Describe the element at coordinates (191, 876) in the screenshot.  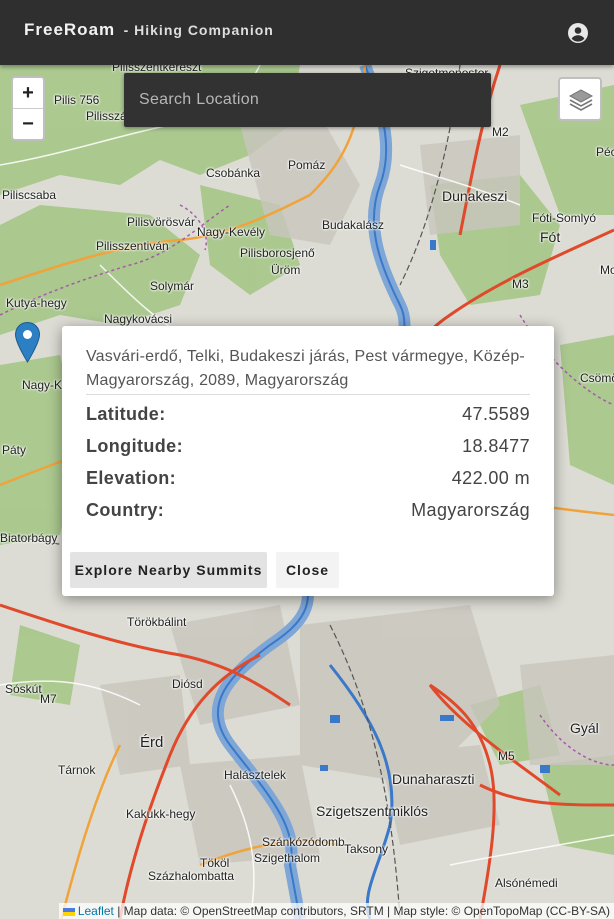
I see `map-label: Százhalombatta` at that location.